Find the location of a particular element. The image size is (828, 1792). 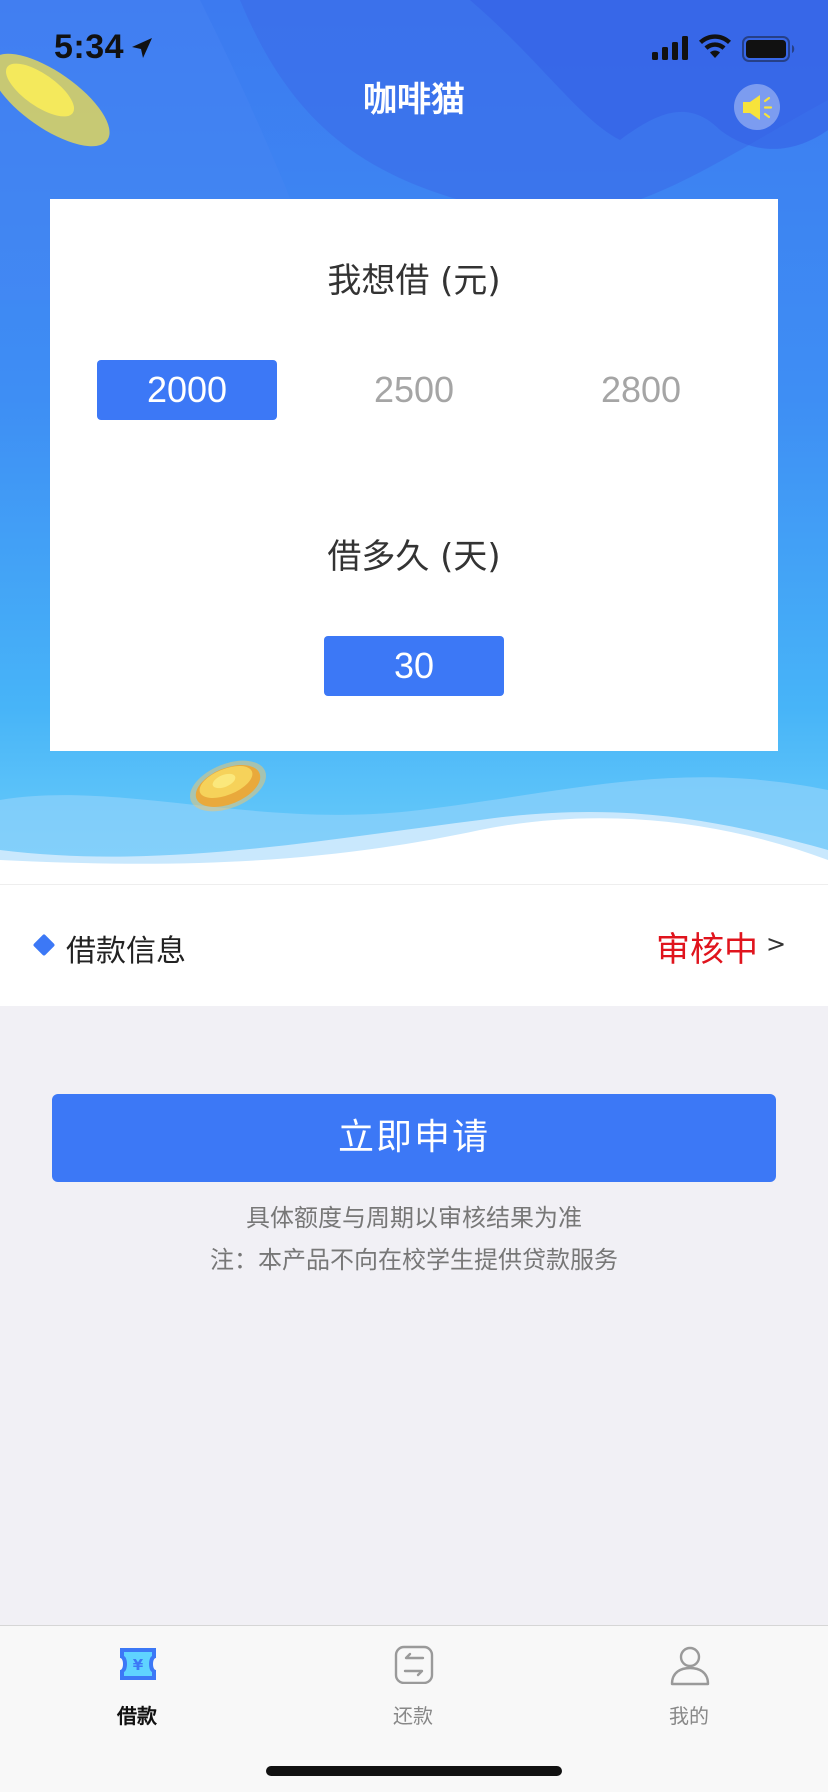

speaker-icon is located at coordinates (758, 107).